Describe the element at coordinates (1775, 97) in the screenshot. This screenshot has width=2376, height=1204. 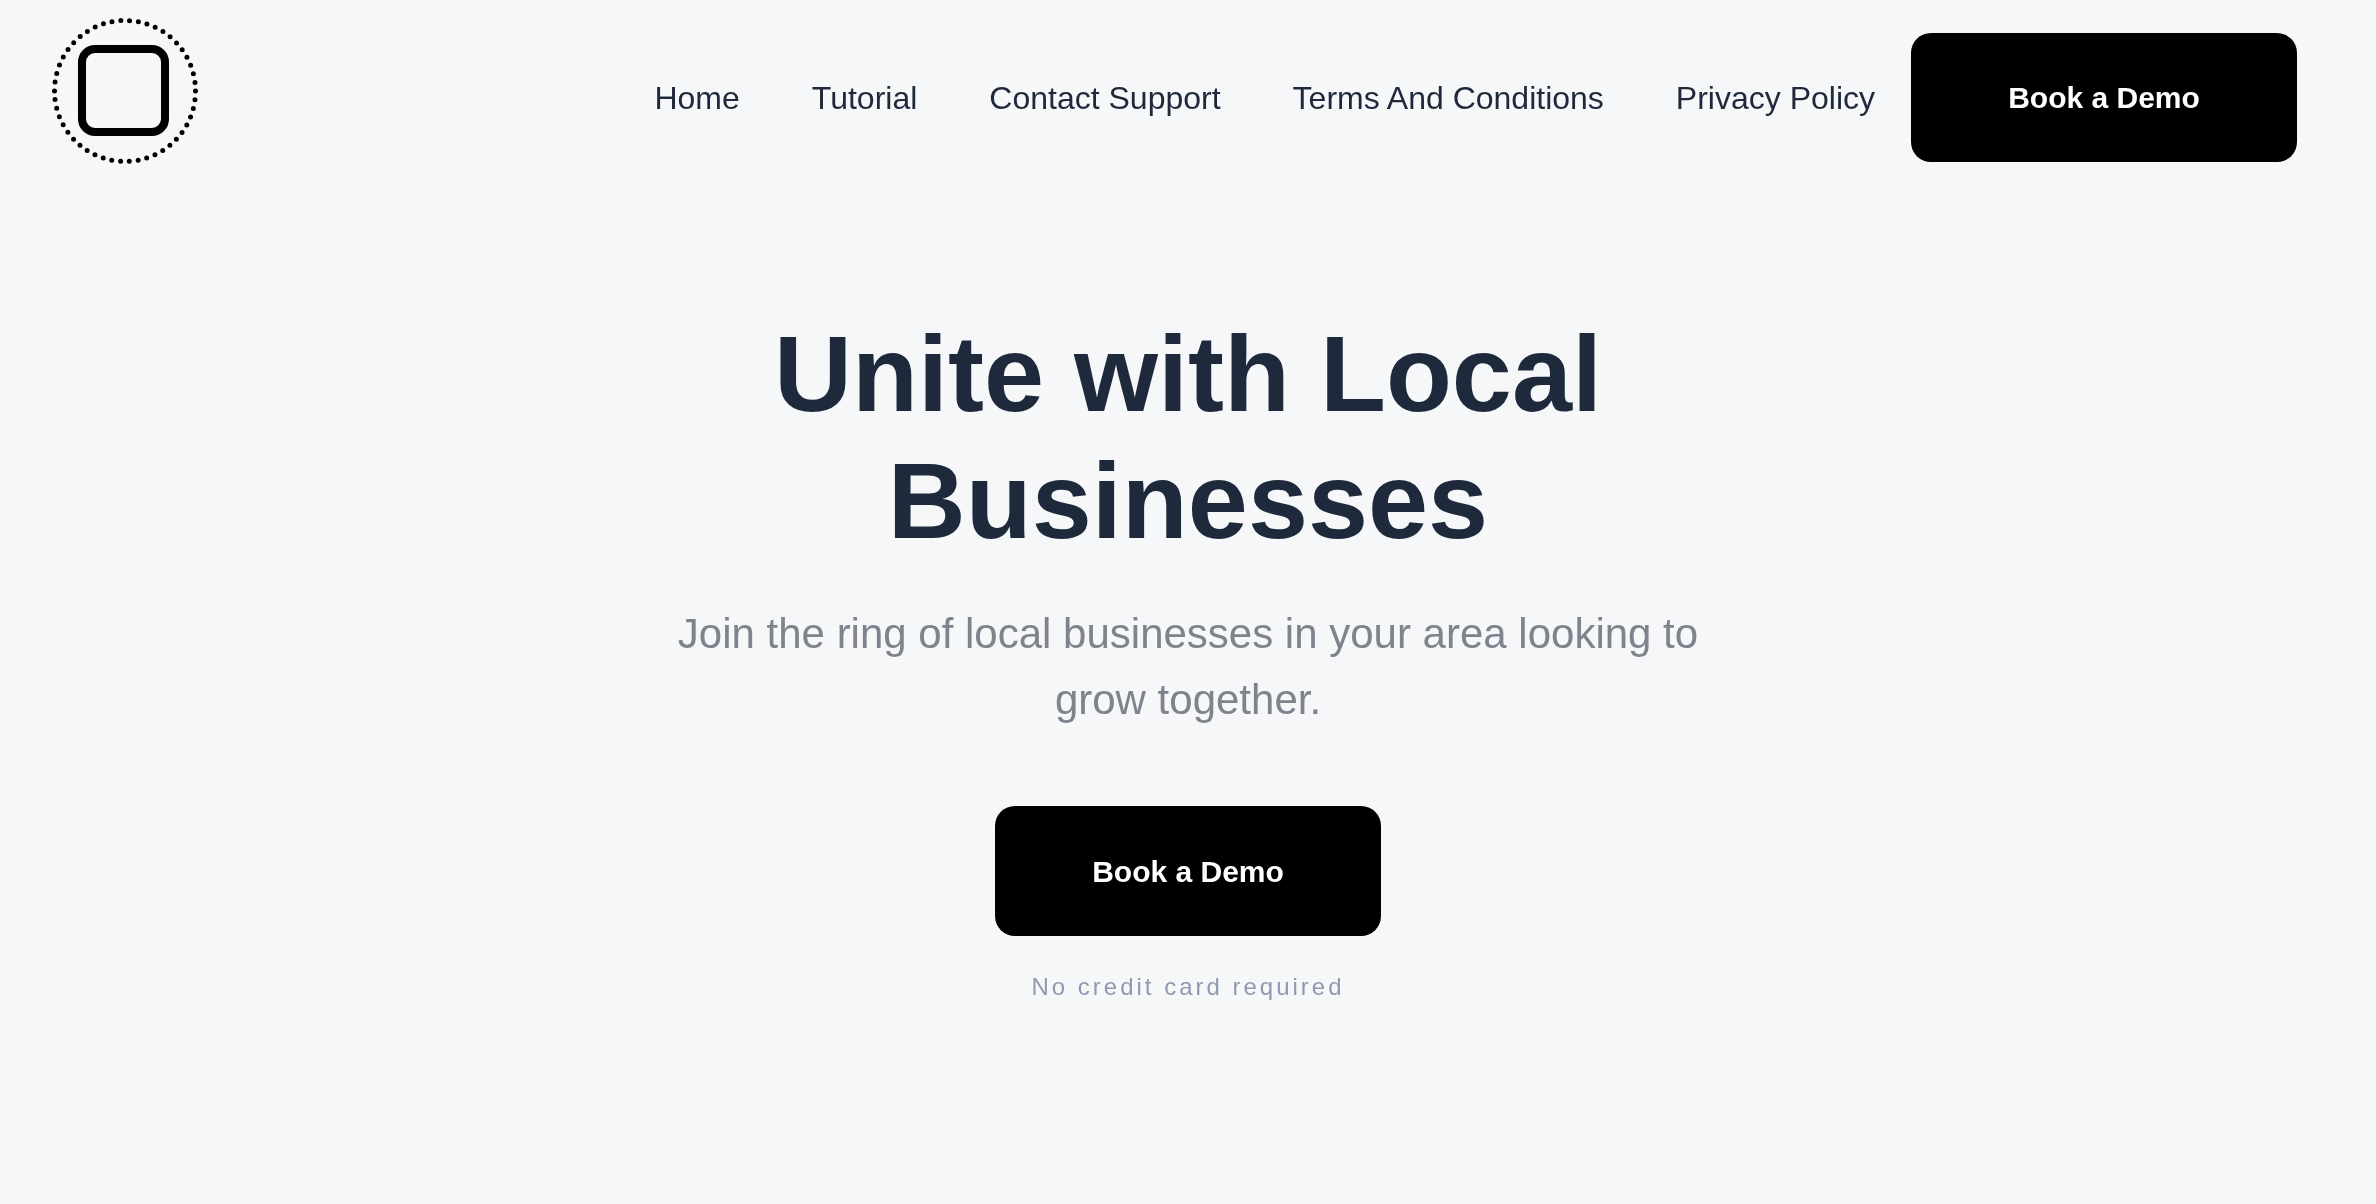
I see `nav-link: Privacy Policy` at that location.